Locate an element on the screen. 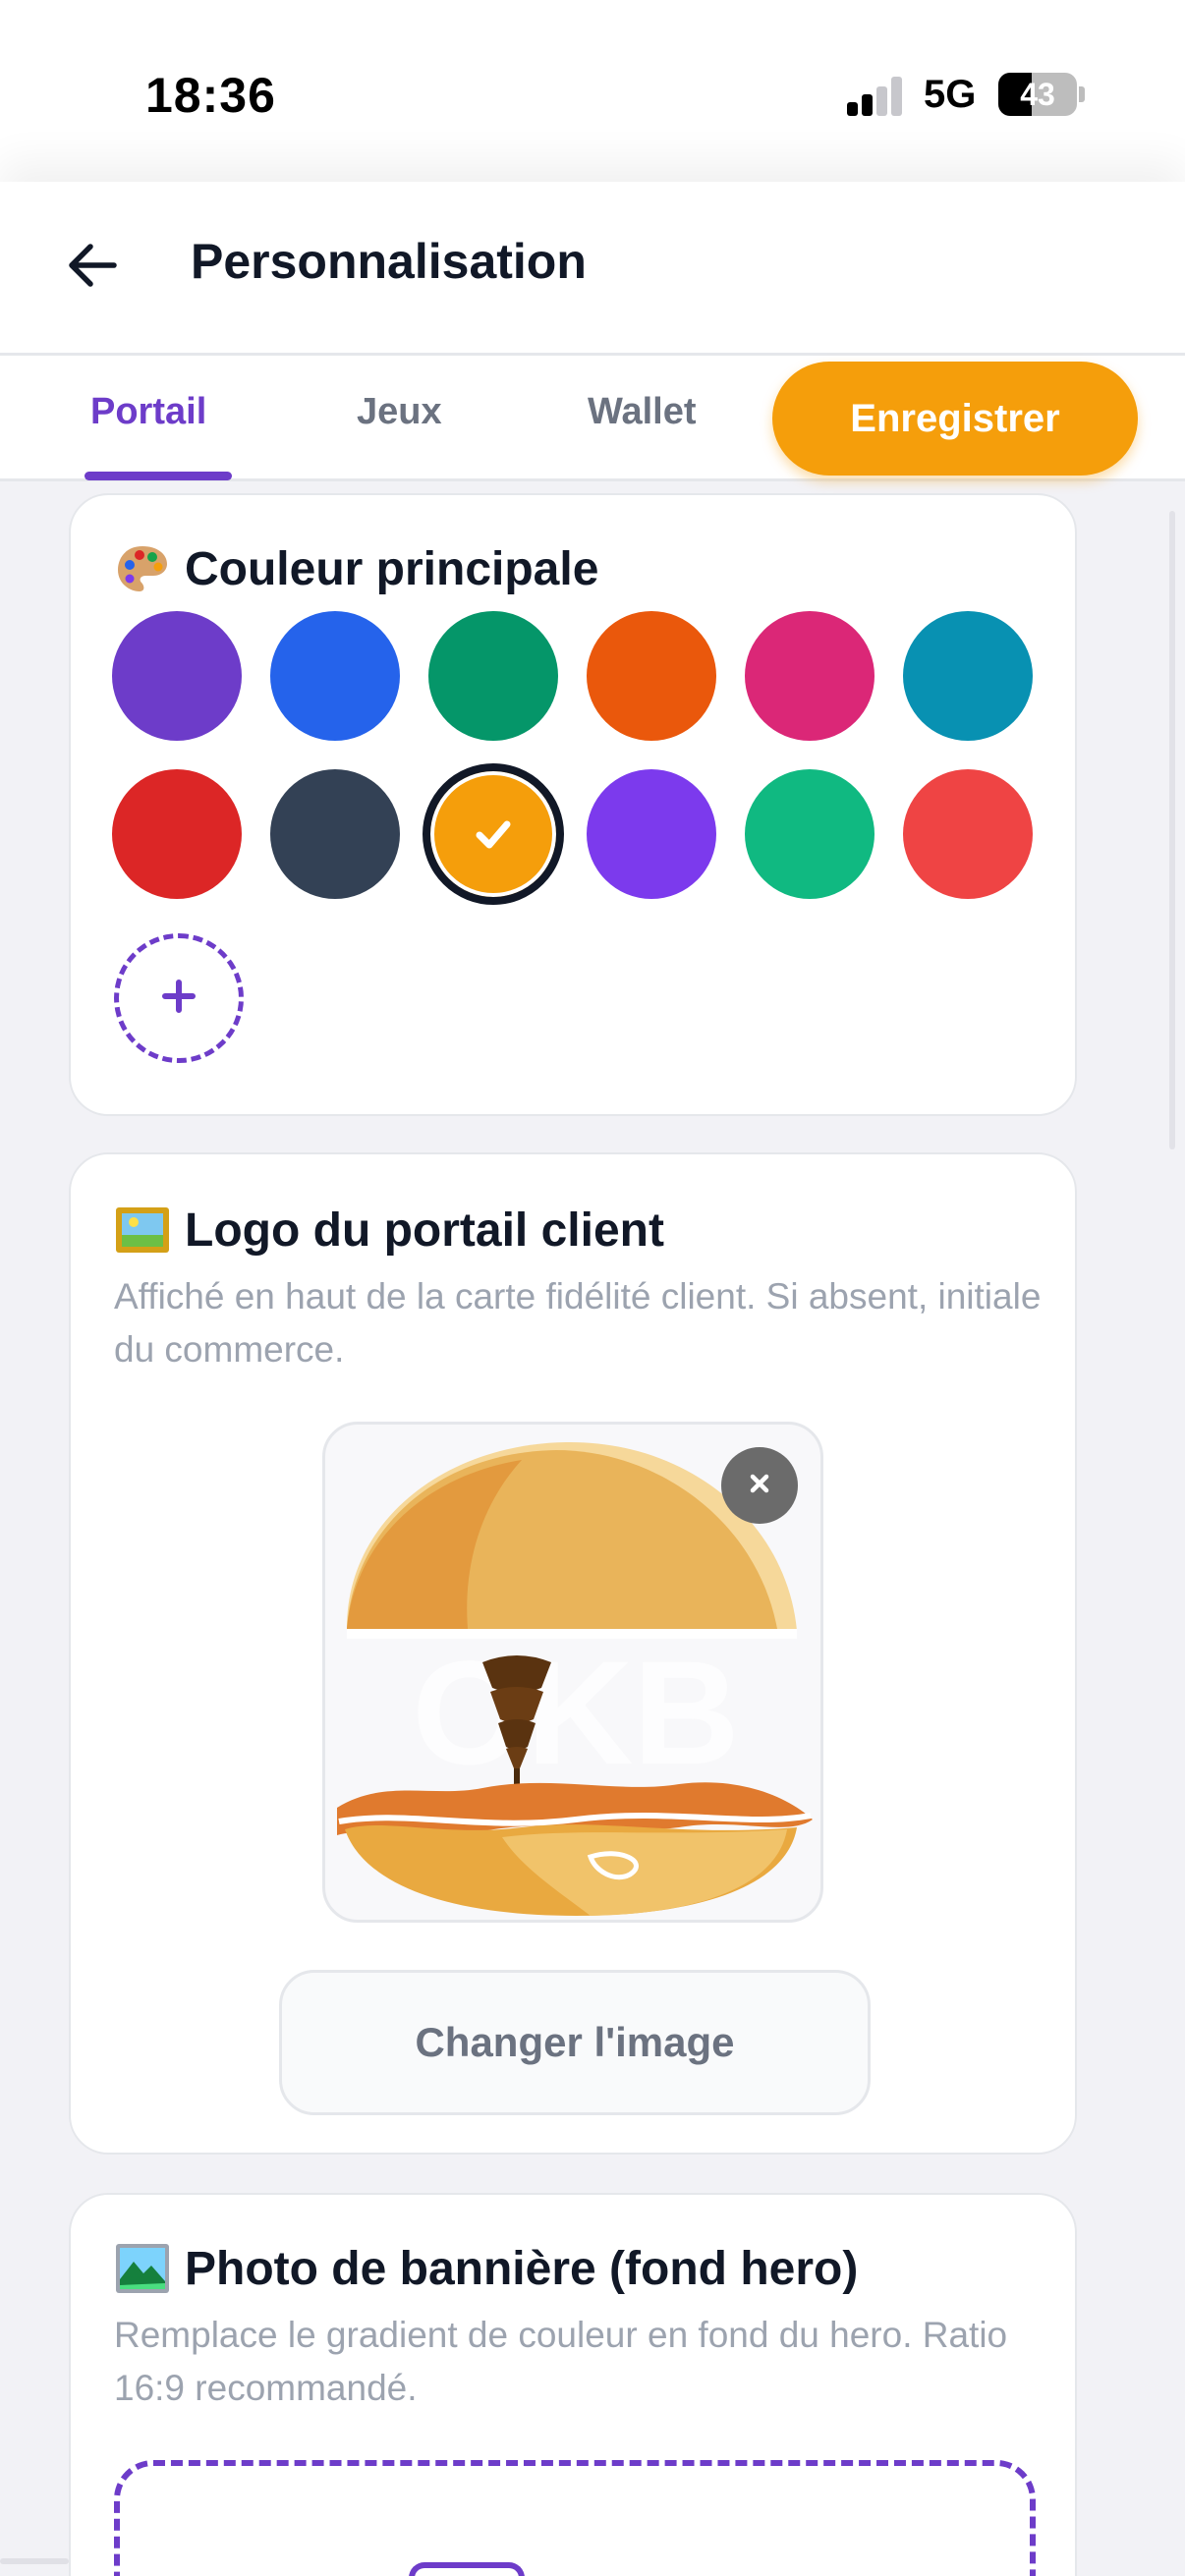 This screenshot has width=1185, height=2576. cellular-signal-icon is located at coordinates (876, 96).